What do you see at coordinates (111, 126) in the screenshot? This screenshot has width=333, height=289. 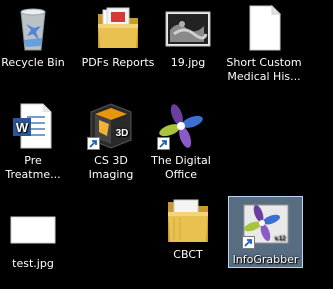 I see `cs-3d-imaging-icon: 3D` at bounding box center [111, 126].